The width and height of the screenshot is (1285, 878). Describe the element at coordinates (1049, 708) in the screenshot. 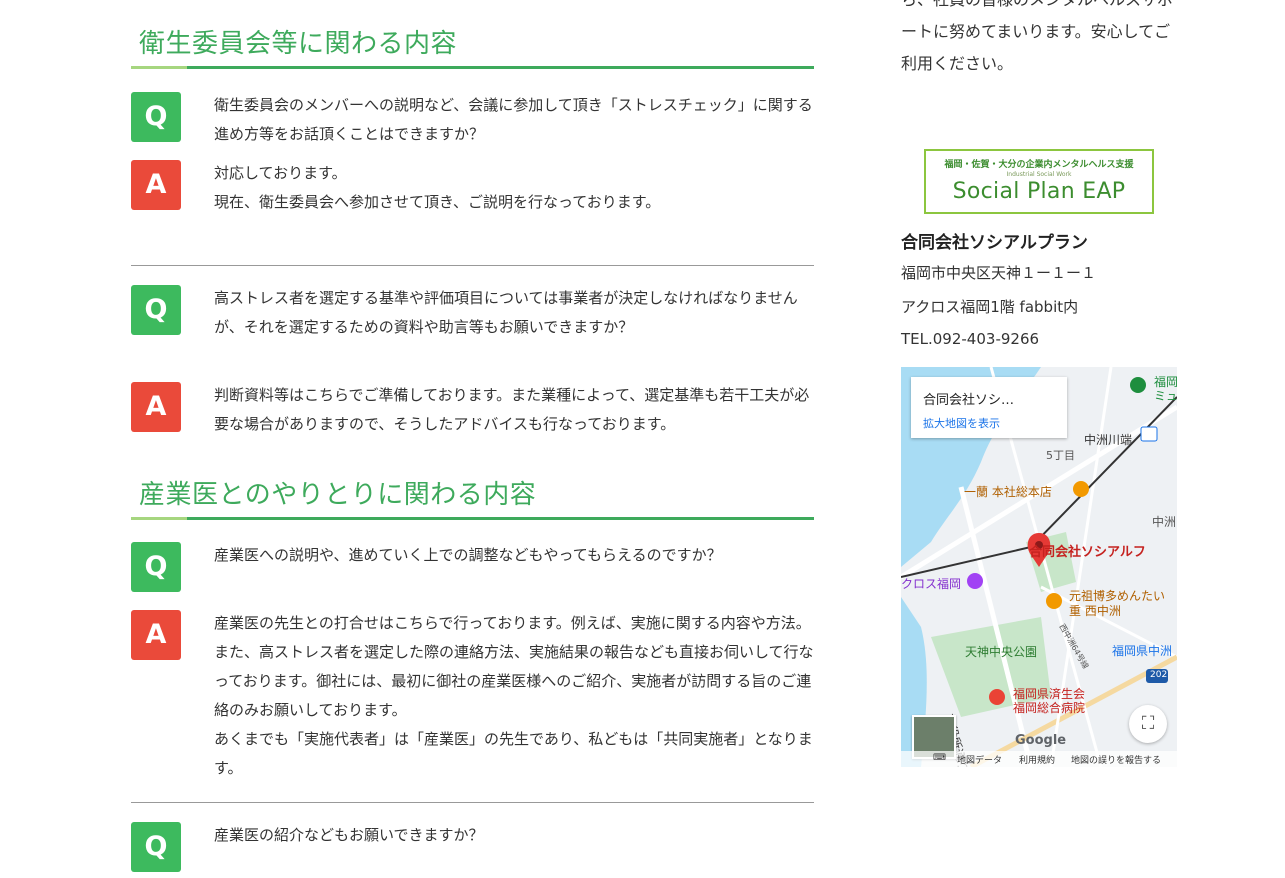

I see `map-poi-label: 福岡総合病院` at that location.